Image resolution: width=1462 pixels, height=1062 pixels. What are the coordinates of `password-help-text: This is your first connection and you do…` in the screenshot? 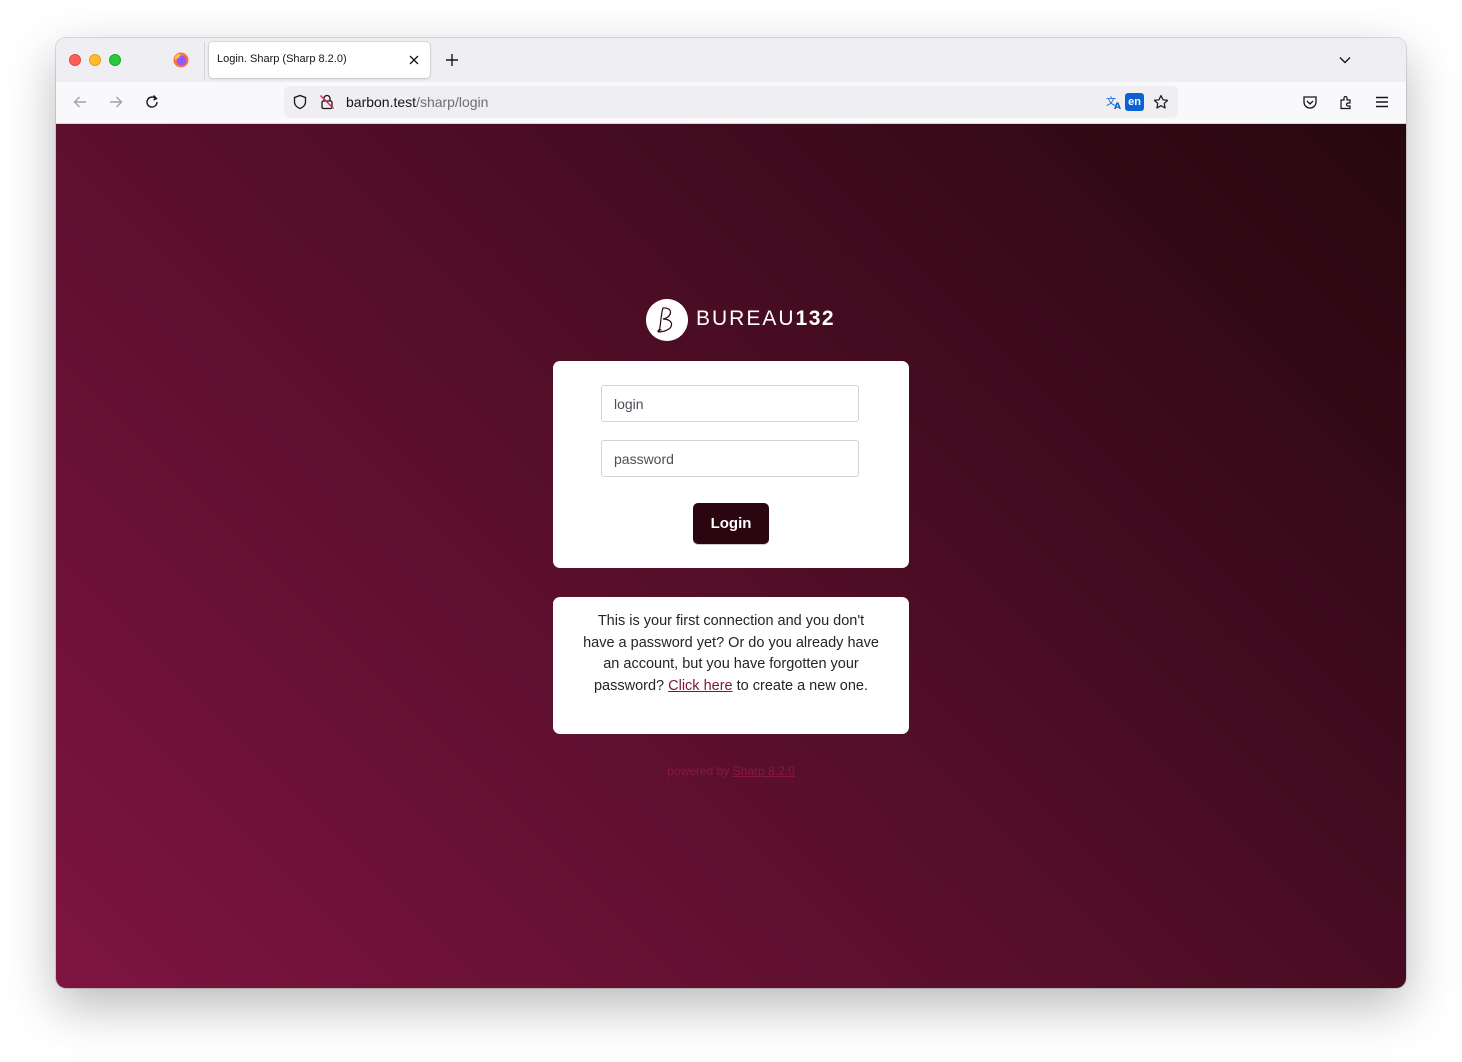 It's located at (731, 654).